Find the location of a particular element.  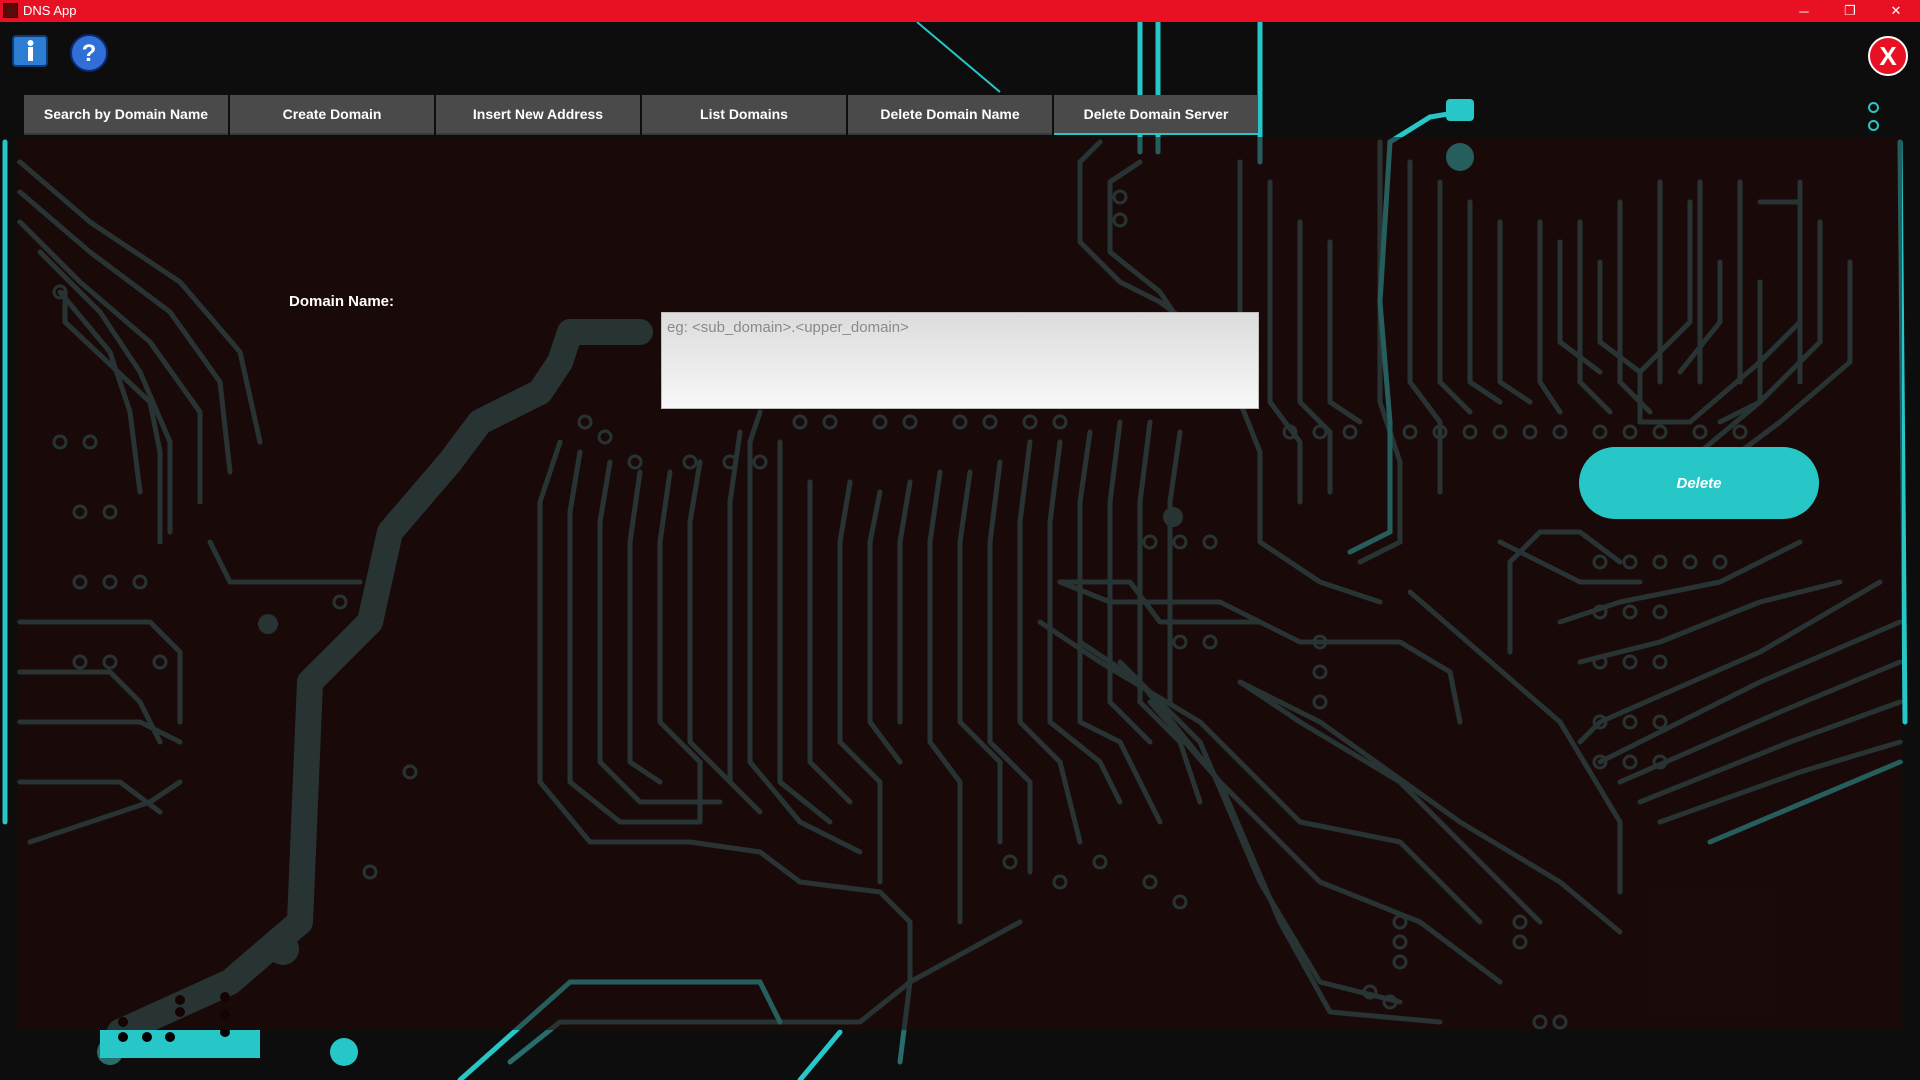

help-button: ? is located at coordinates (89, 53).